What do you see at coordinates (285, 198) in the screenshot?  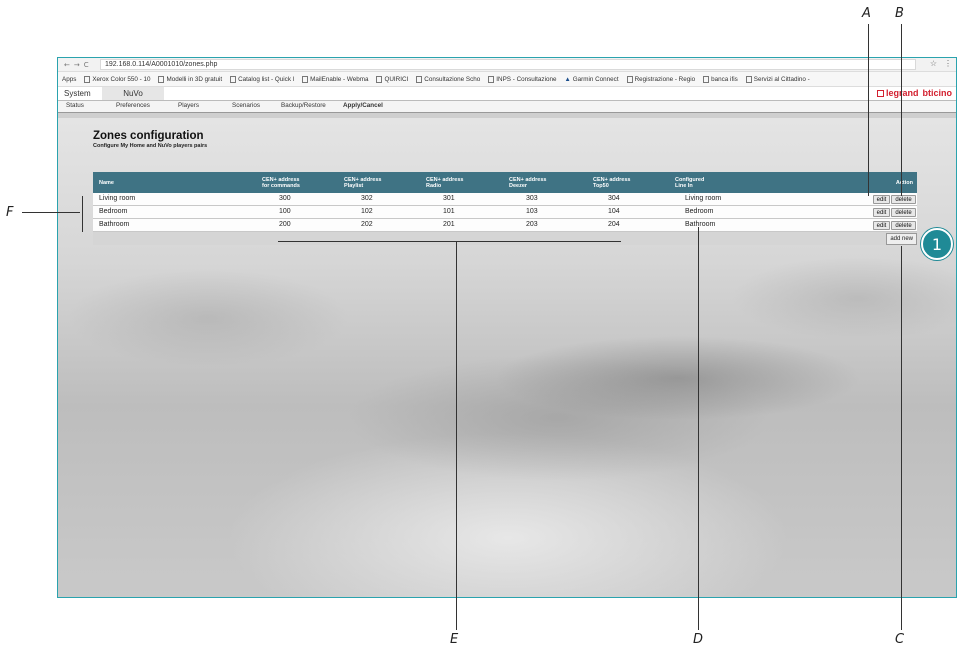 I see `cmd-address: 300` at bounding box center [285, 198].